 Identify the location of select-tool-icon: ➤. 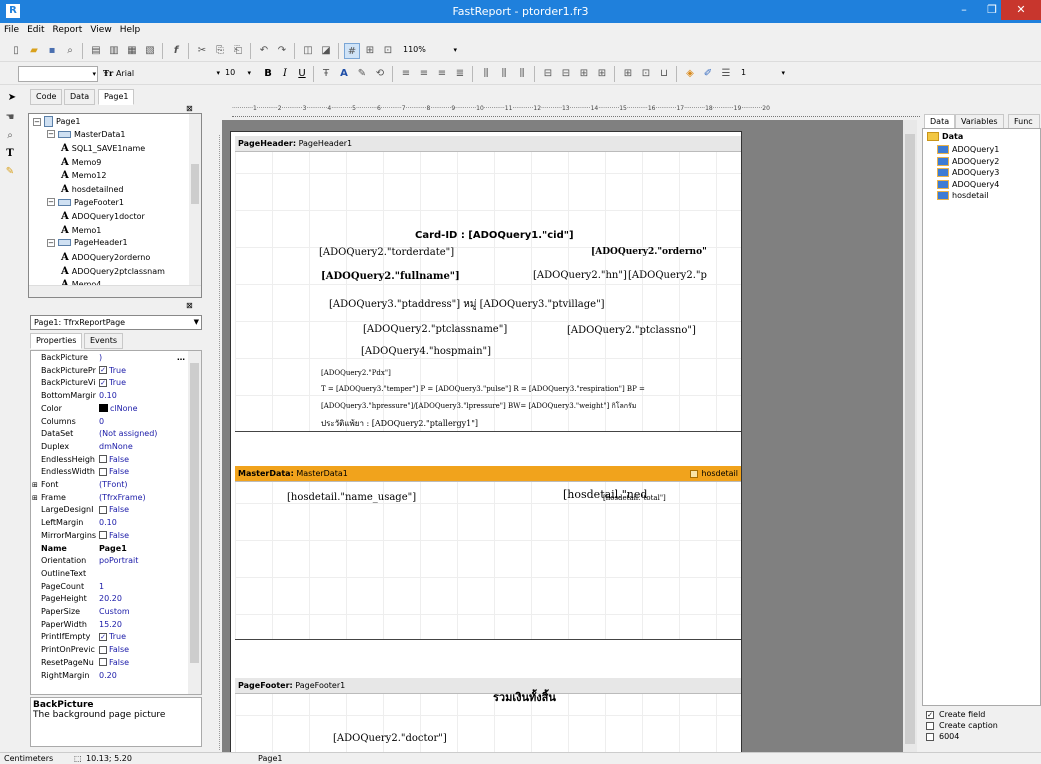
(12, 98).